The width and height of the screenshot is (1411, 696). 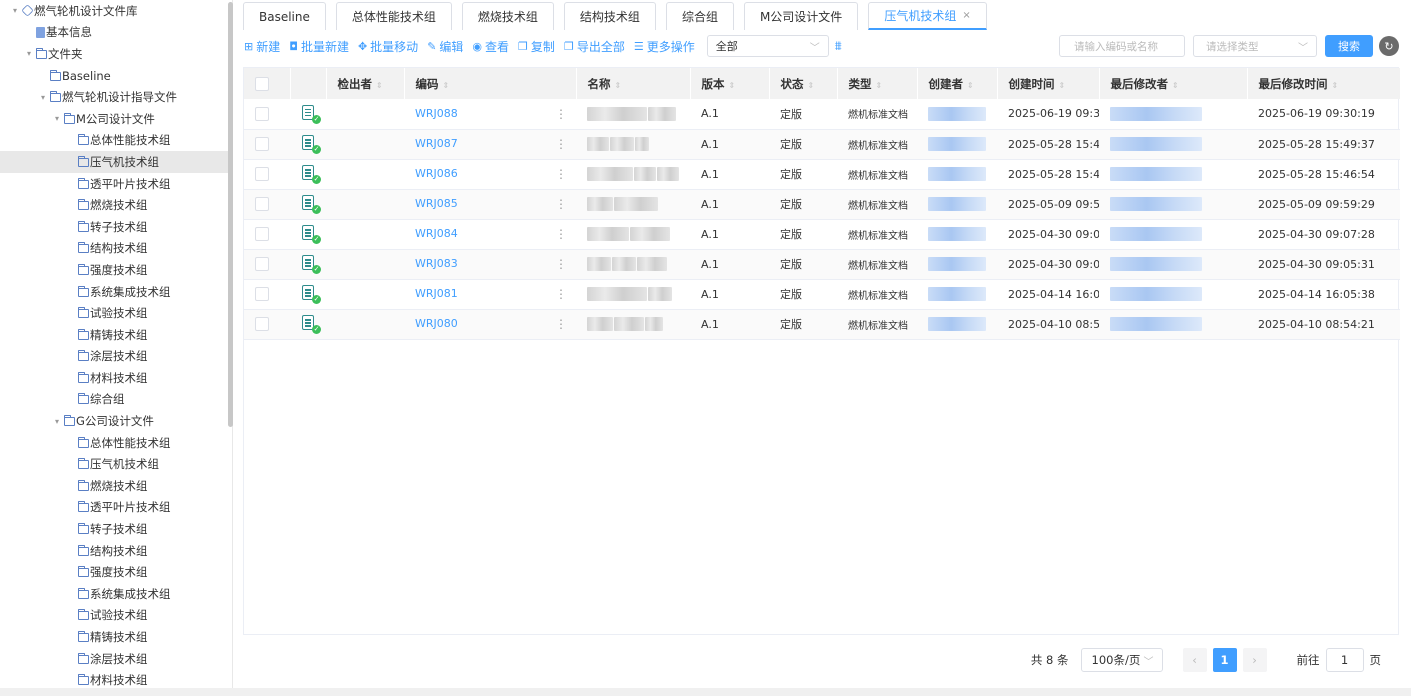 I want to click on code-link: WRJ081, so click(x=436, y=293).